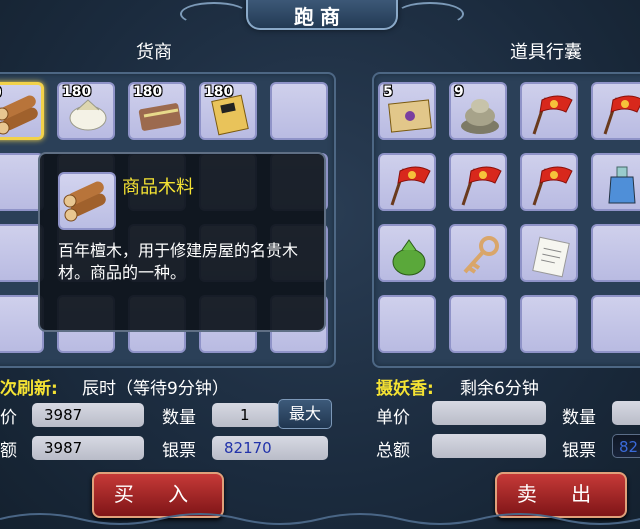 The width and height of the screenshot is (640, 529). Describe the element at coordinates (407, 111) in the screenshot. I see `bag-slot: 5` at that location.